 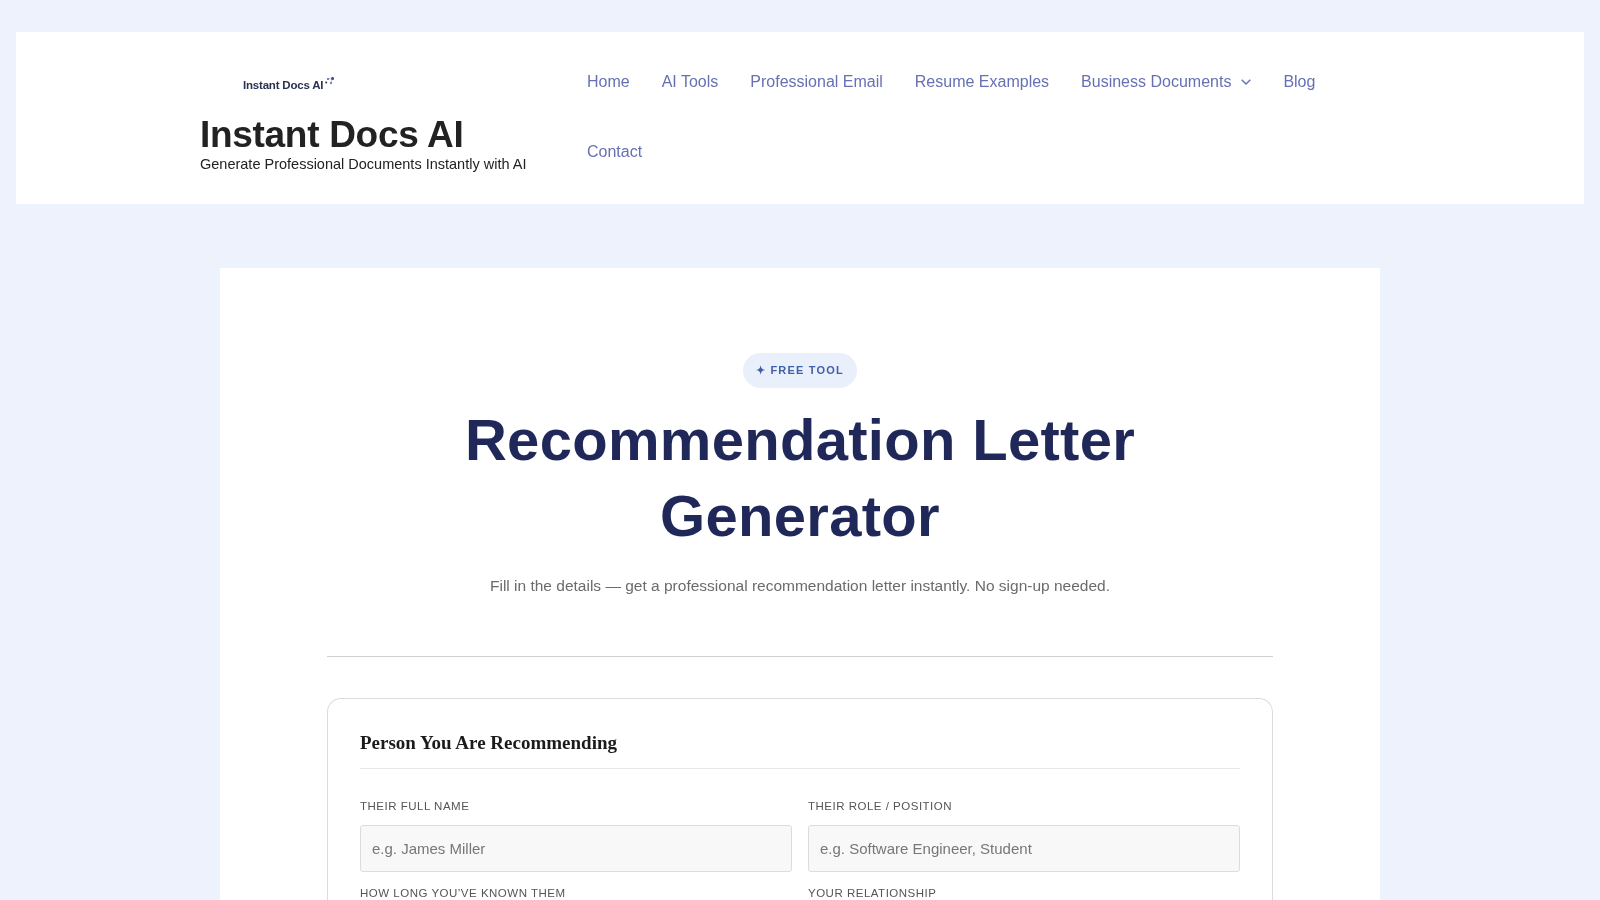 I want to click on nav-link: Blog, so click(x=1299, y=82).